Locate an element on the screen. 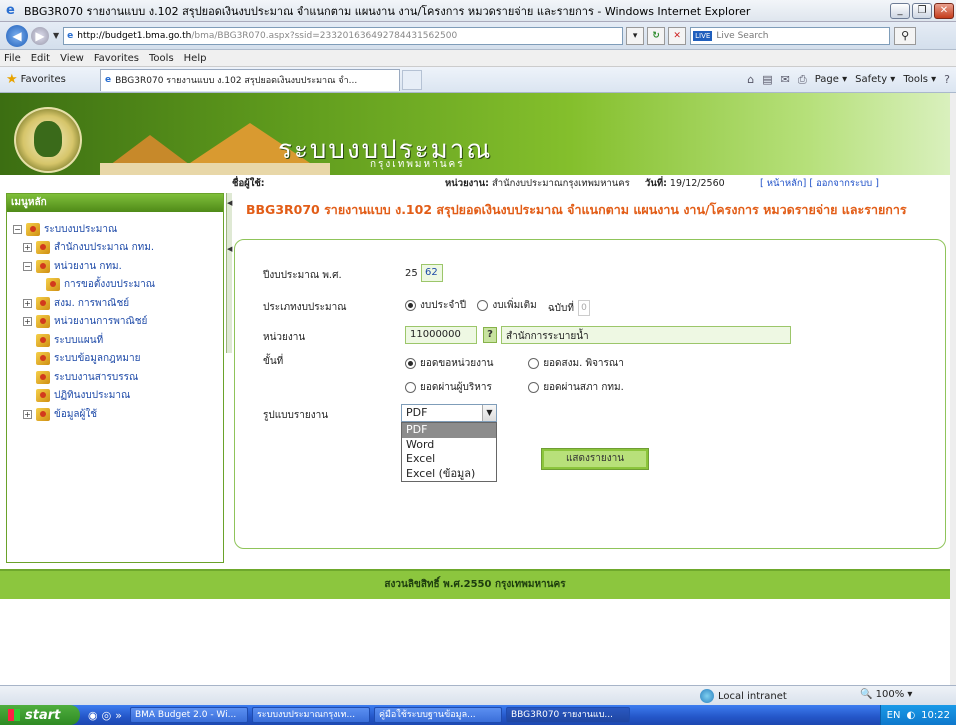  menu-favorites: Favorites is located at coordinates (116, 58).